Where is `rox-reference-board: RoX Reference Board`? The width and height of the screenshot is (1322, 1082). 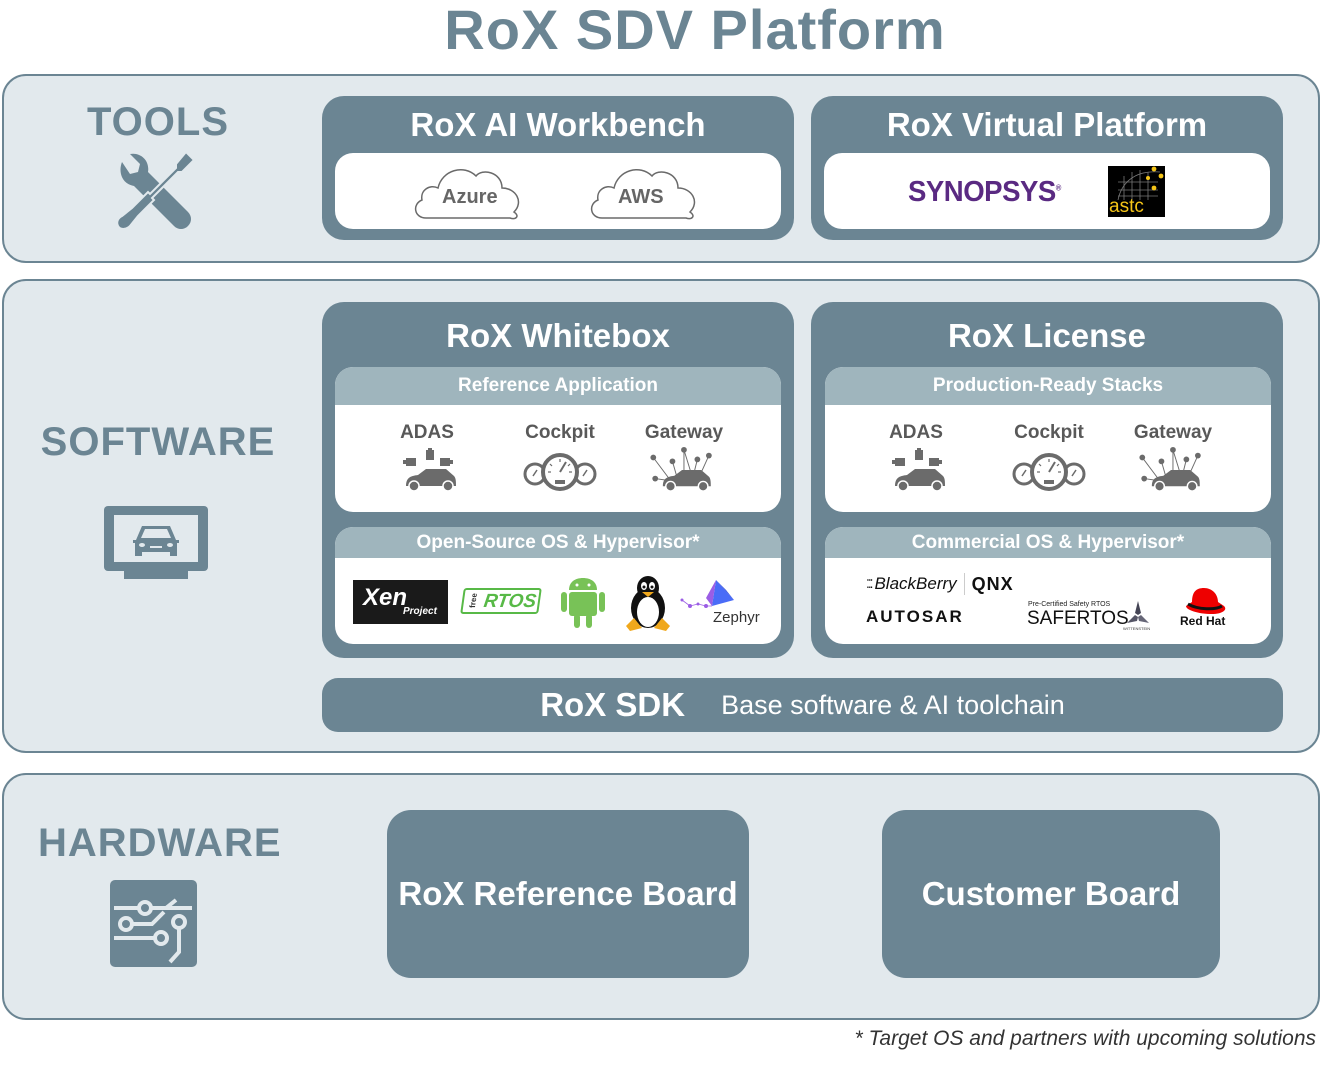 rox-reference-board: RoX Reference Board is located at coordinates (568, 894).